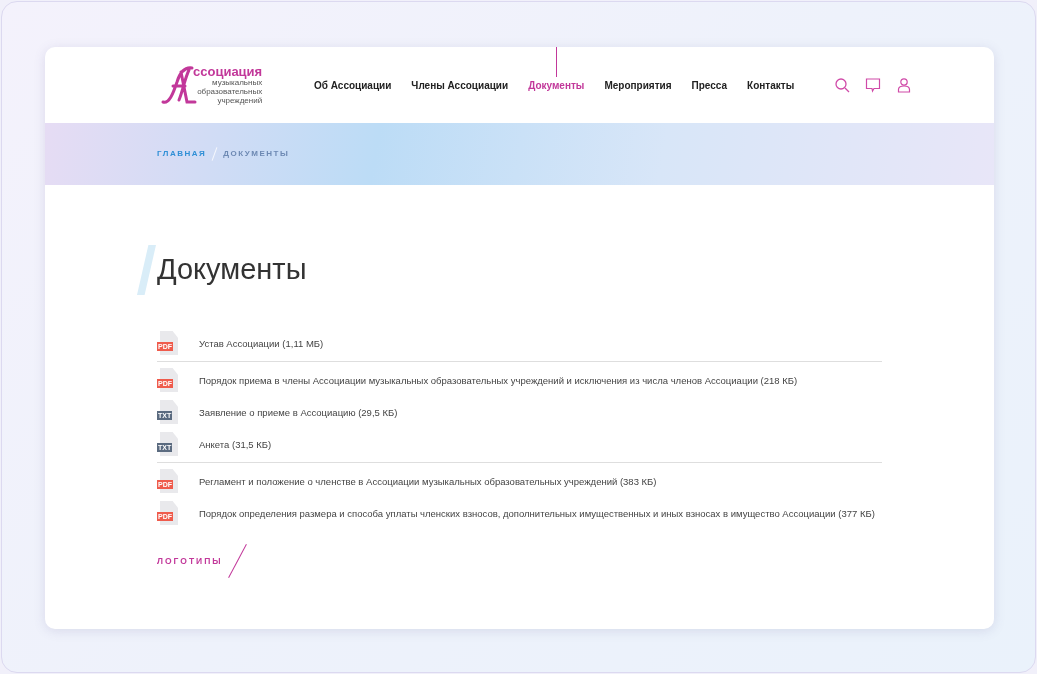  Describe the element at coordinates (230, 91) in the screenshot. I see `logo-subtitle: образовательных` at that location.